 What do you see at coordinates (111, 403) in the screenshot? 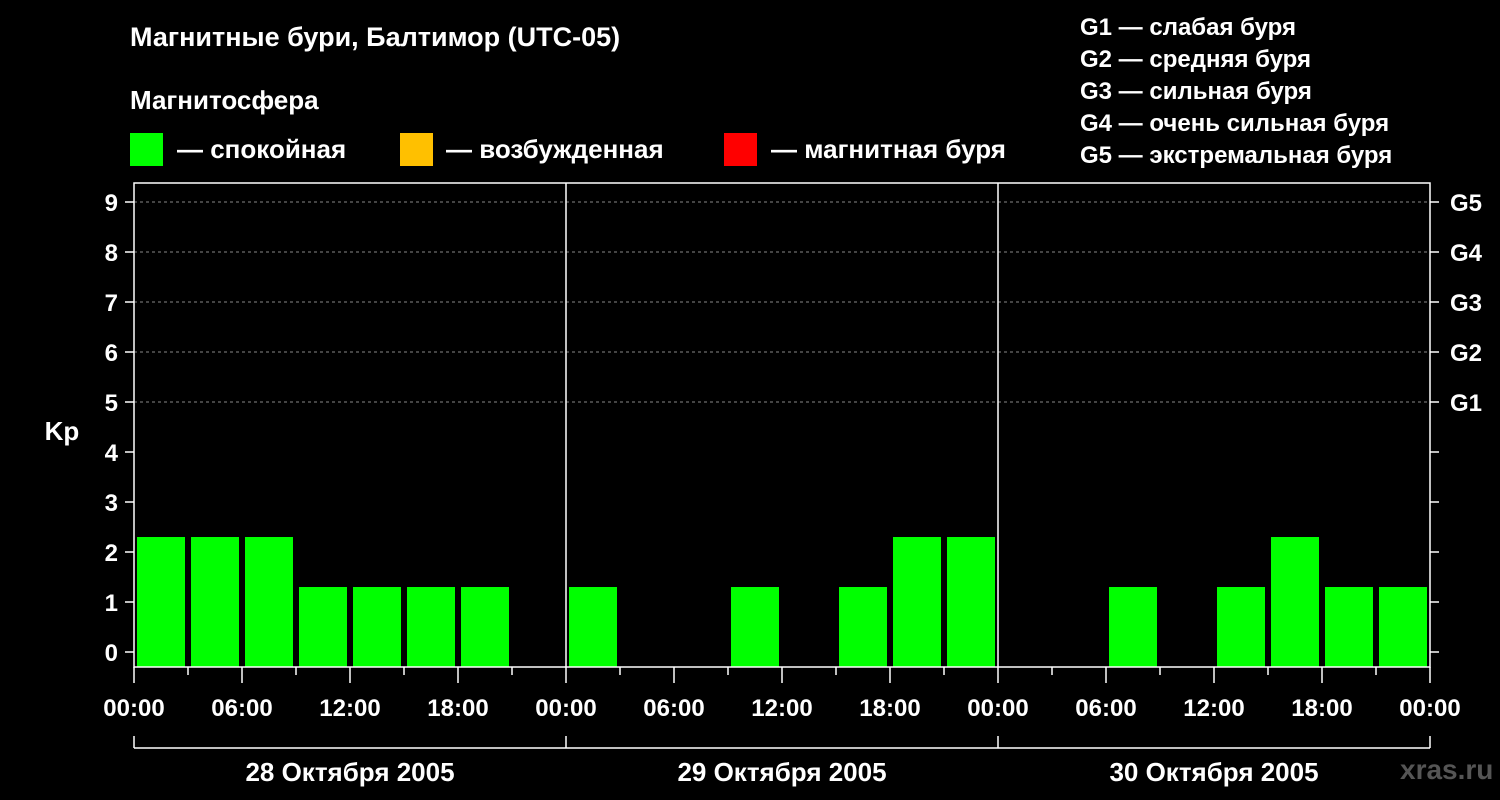
I see `y-tick-label-5: 5` at bounding box center [111, 403].